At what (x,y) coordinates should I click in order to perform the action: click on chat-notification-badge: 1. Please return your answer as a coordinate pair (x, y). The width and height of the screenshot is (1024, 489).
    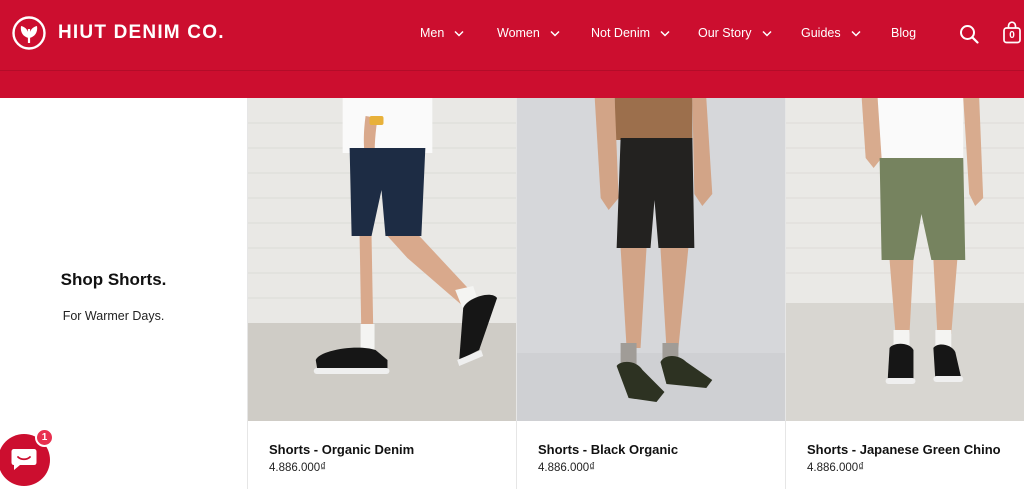
    Looking at the image, I should click on (44, 437).